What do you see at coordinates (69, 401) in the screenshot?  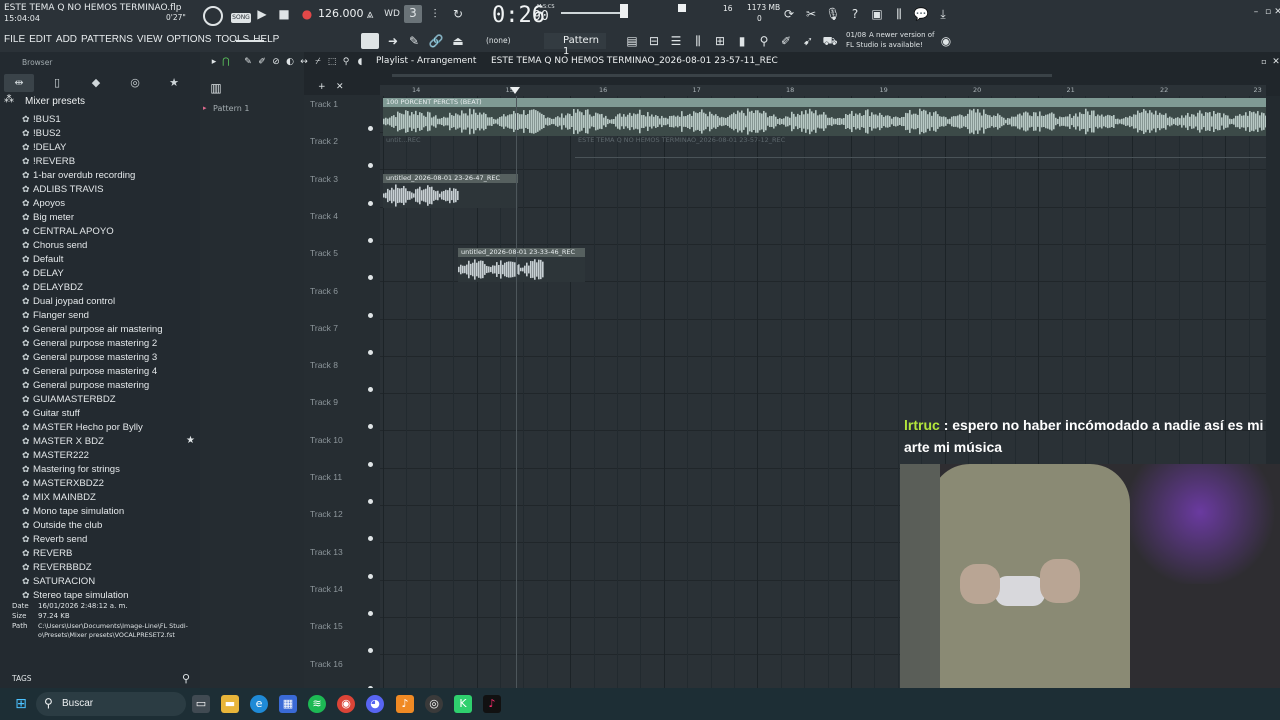 I see `browser-item: ✿ GUIAMASTERBDZ` at bounding box center [69, 401].